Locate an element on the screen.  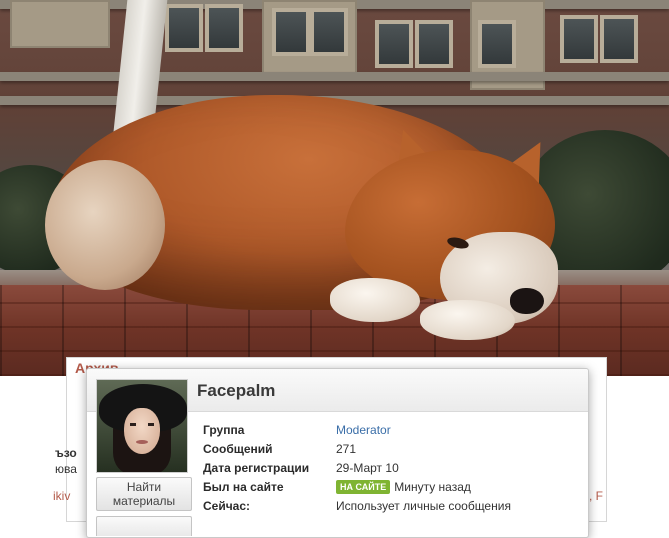
info-label: Дата регистрации is located at coordinates (256, 468).